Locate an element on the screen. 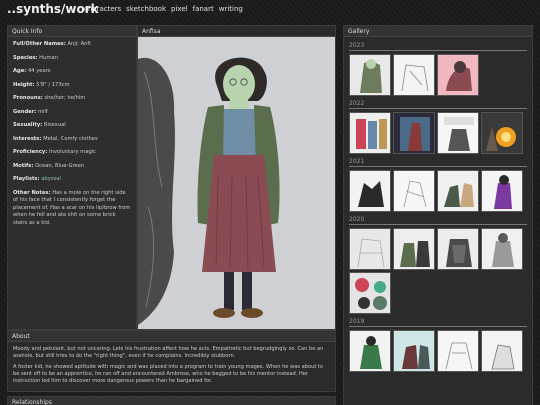 The image size is (540, 405). info-value: she/her; he/him is located at coordinates (65, 98).